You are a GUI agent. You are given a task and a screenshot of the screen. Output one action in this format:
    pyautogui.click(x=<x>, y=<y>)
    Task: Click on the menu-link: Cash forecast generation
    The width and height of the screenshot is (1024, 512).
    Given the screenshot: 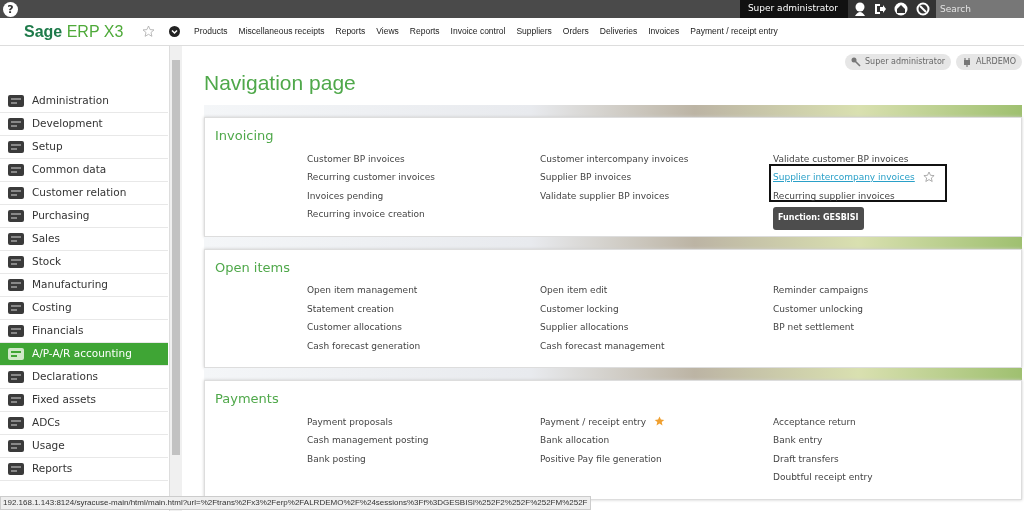 What is the action you would take?
    pyautogui.click(x=364, y=346)
    